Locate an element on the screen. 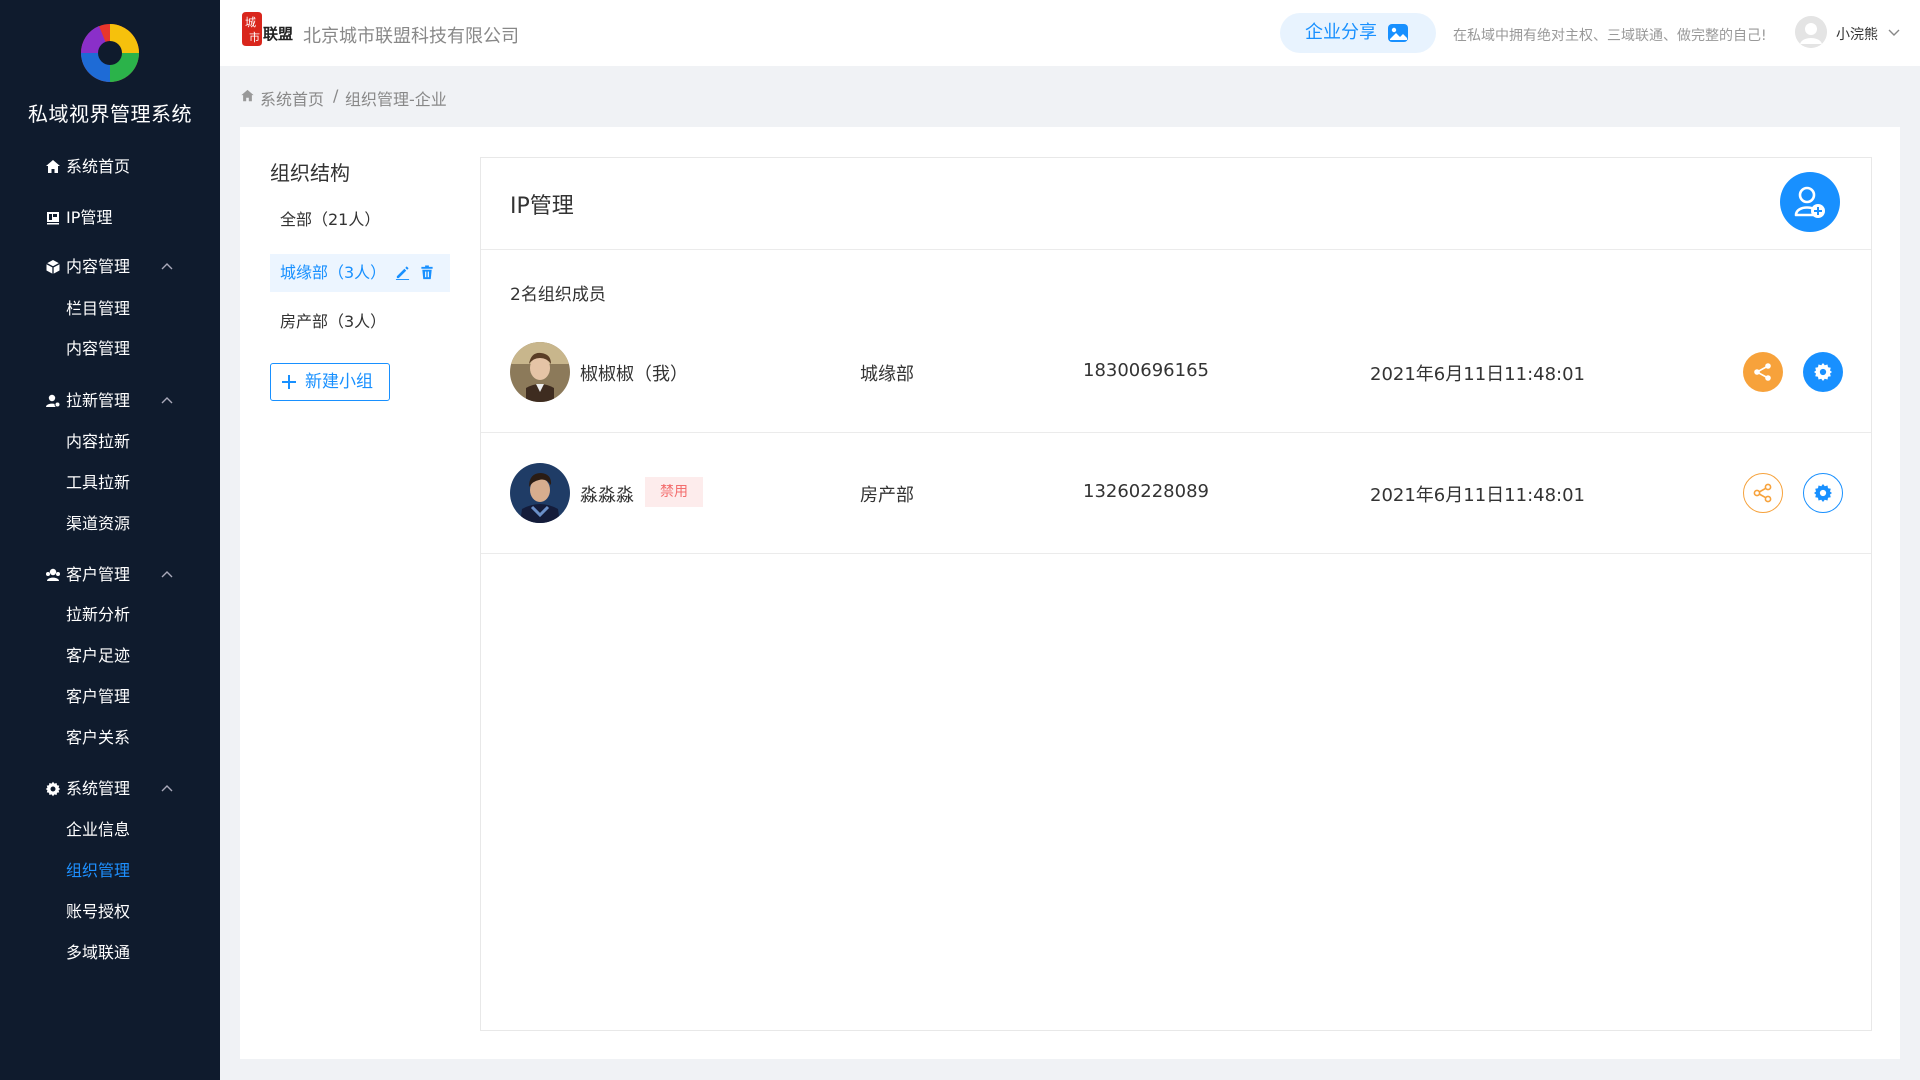  user-avatar-icon is located at coordinates (1811, 32).